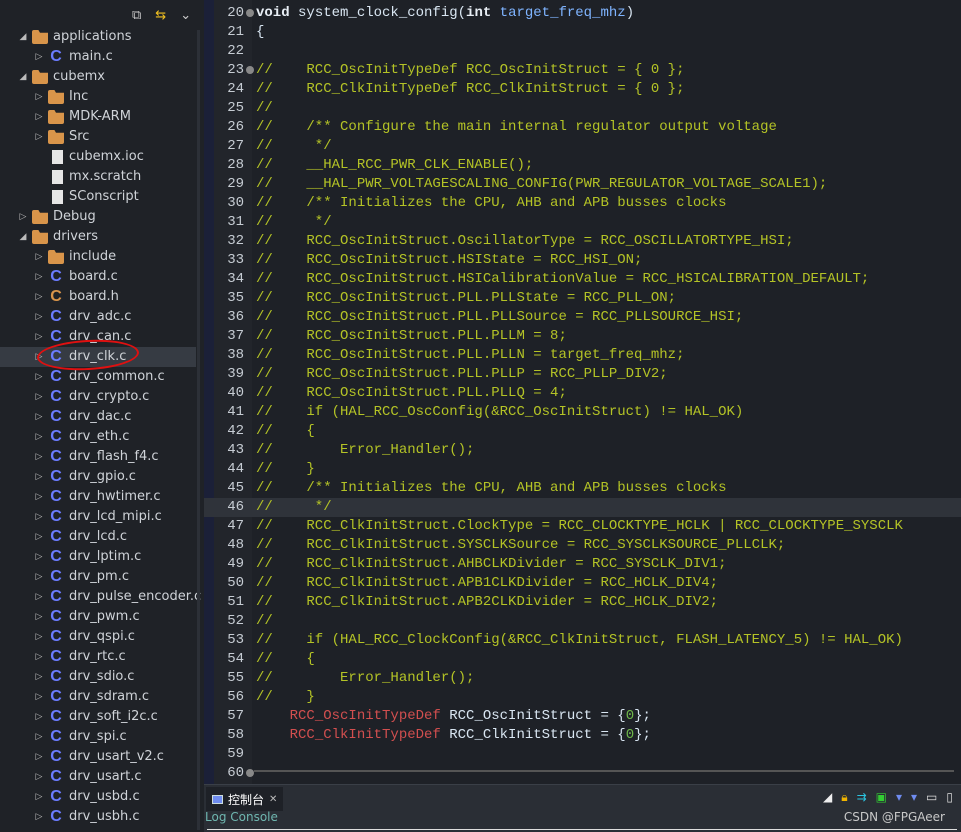  I want to click on display-console-icon: ▾, so click(899, 797).